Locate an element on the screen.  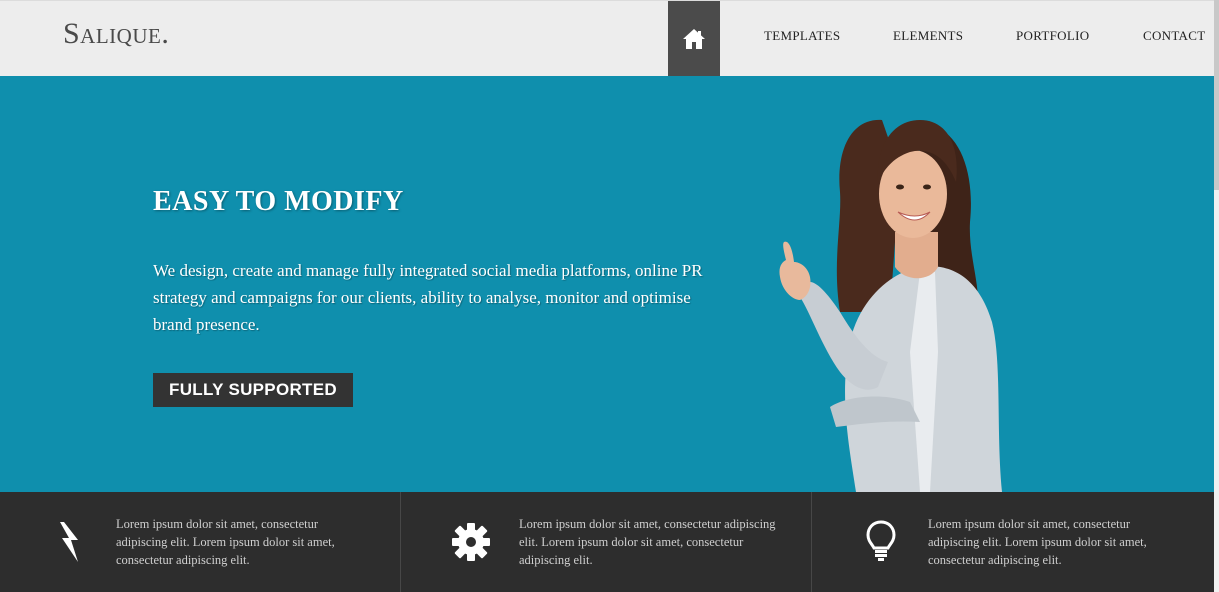
nav-item-elements: ELEMENTS is located at coordinates (928, 36).